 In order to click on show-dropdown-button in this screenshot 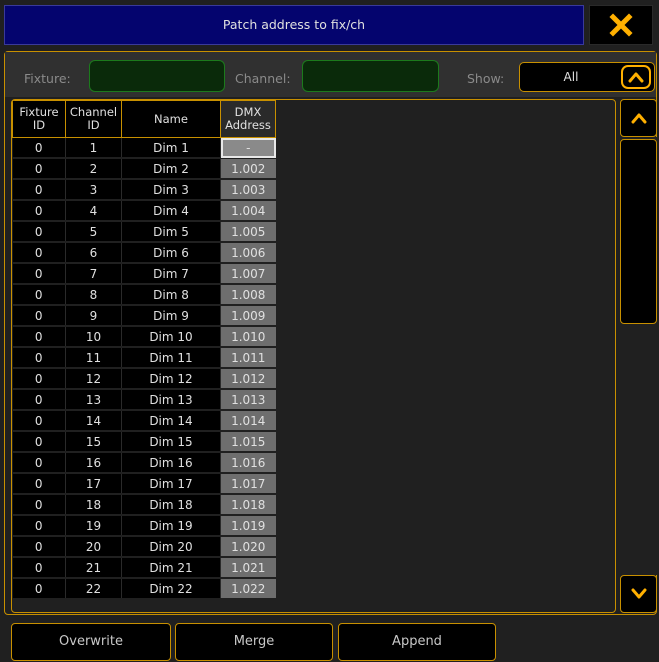, I will do `click(636, 77)`.